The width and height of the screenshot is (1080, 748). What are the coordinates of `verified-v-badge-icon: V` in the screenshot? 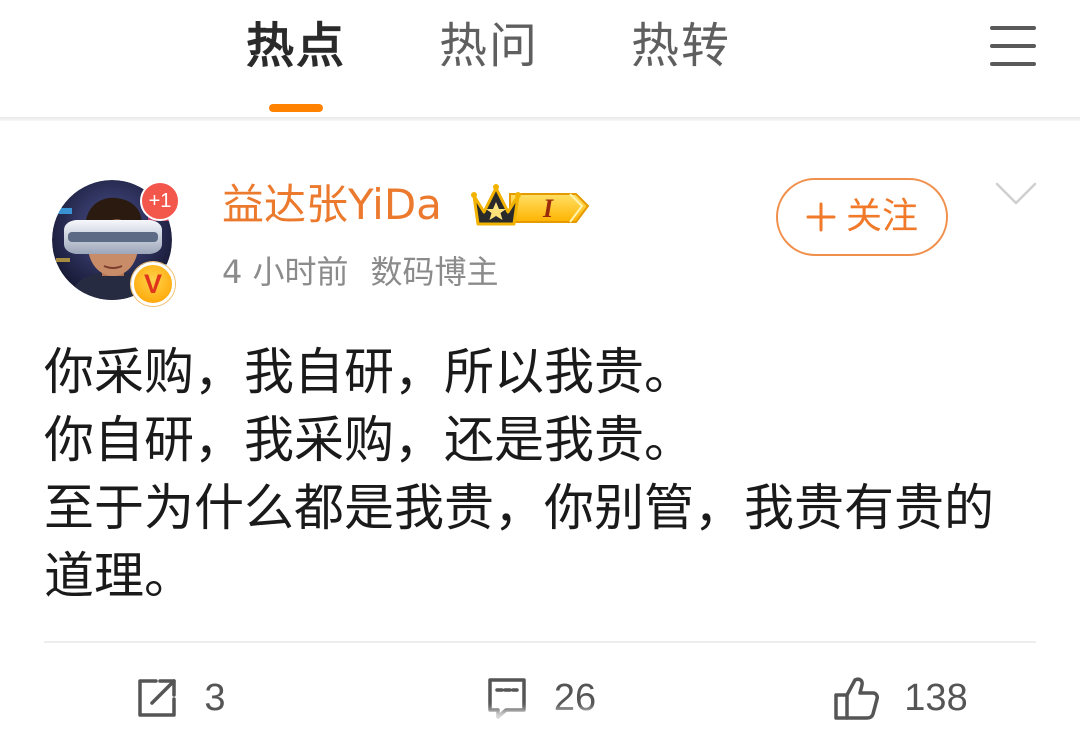 It's located at (153, 284).